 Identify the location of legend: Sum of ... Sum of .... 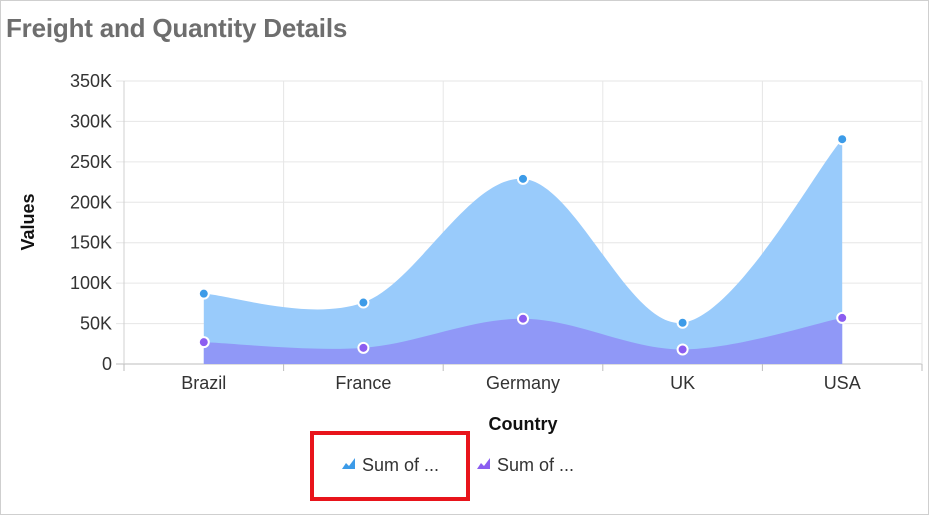
(442, 466).